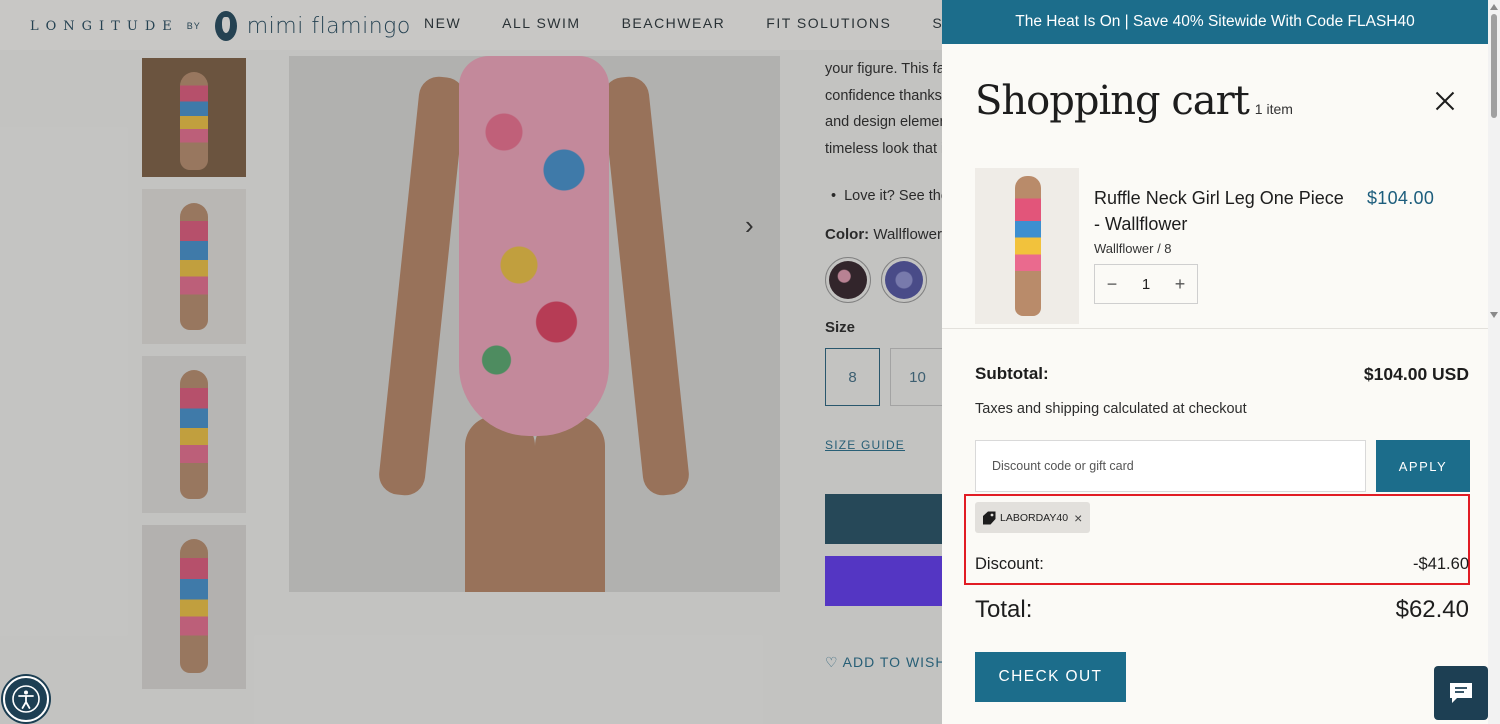 This screenshot has width=1500, height=724. What do you see at coordinates (1461, 693) in the screenshot?
I see `chat-icon` at bounding box center [1461, 693].